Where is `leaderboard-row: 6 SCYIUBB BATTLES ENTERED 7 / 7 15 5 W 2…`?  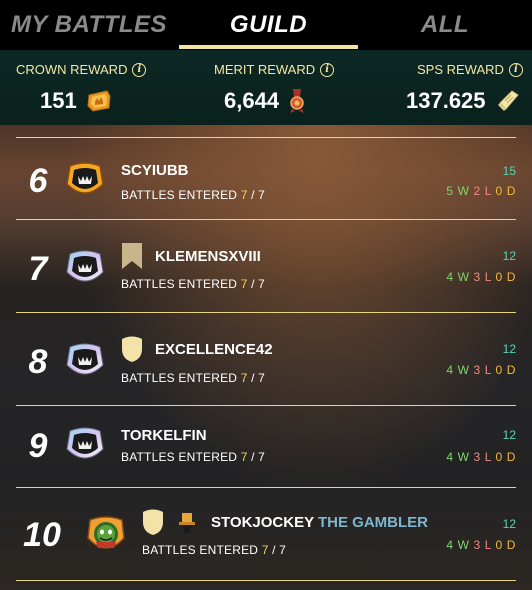
leaderboard-row: 6 SCYIUBB BATTLES ENTERED 7 / 7 15 5 W 2… is located at coordinates (266, 178).